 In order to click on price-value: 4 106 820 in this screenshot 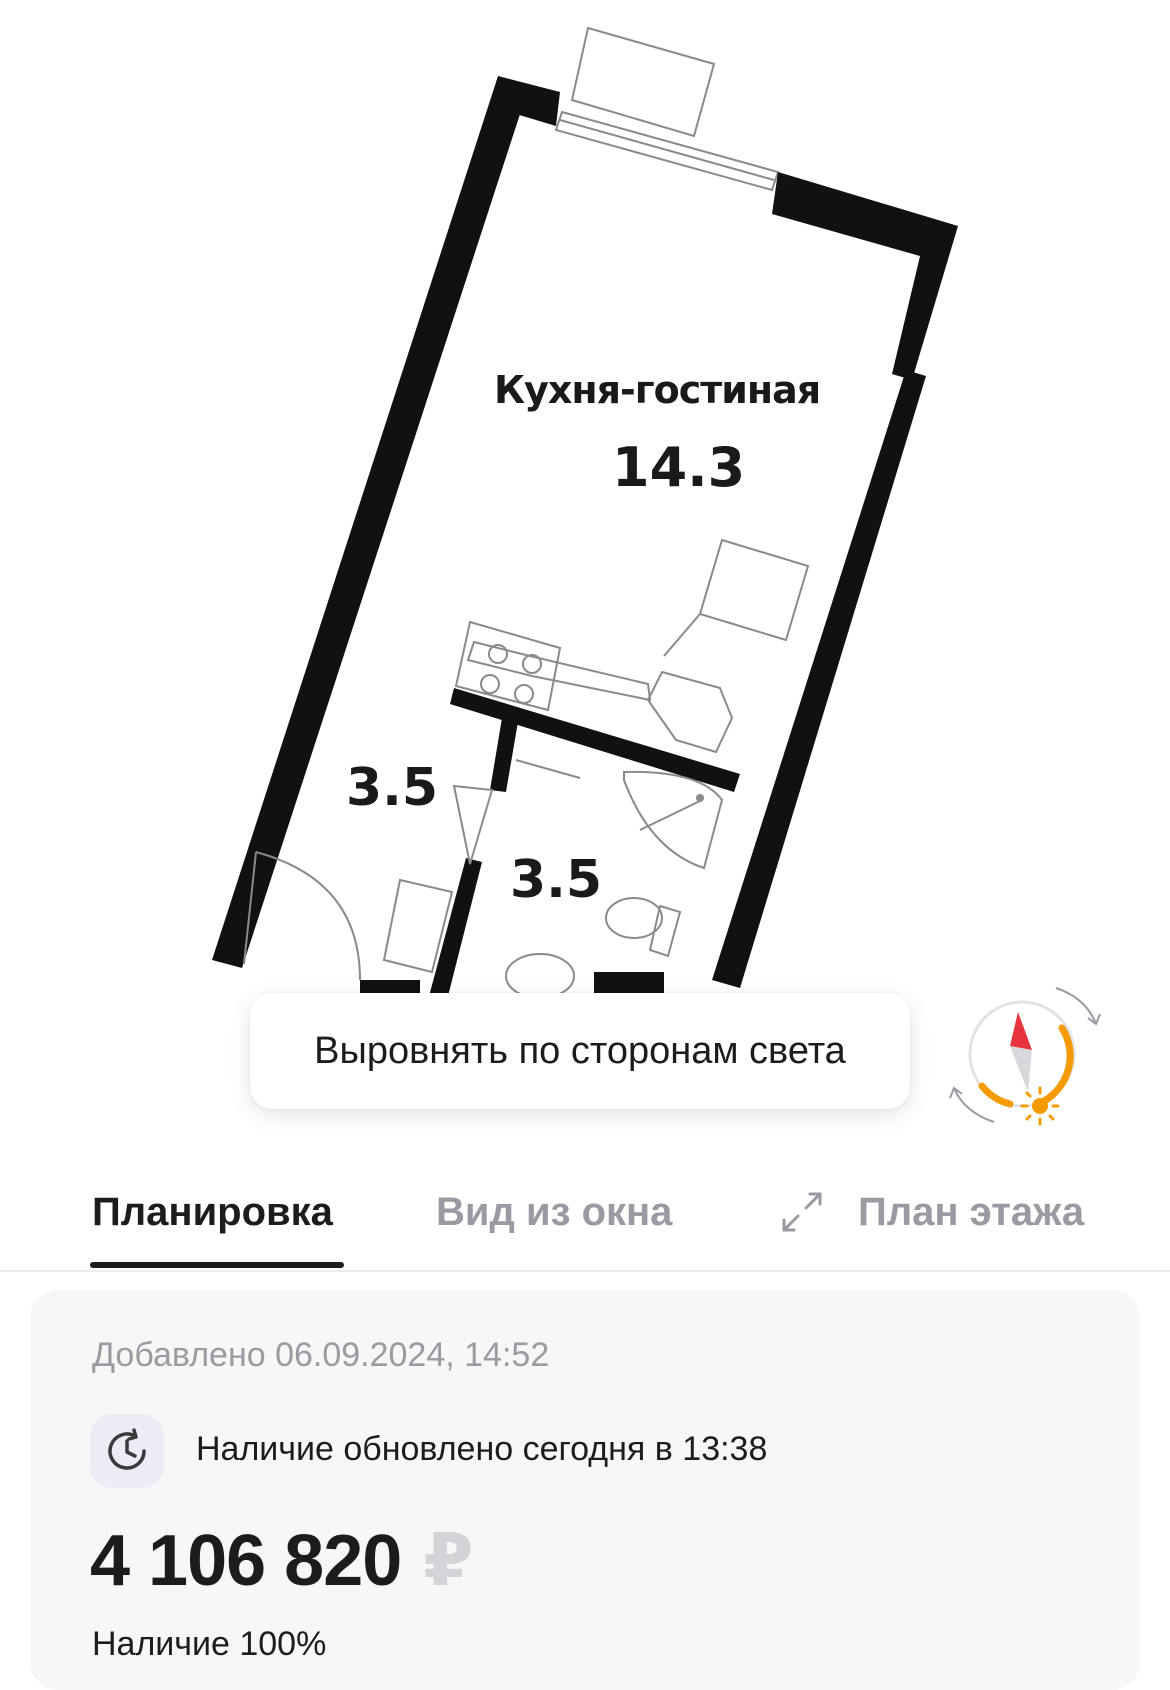, I will do `click(246, 1561)`.